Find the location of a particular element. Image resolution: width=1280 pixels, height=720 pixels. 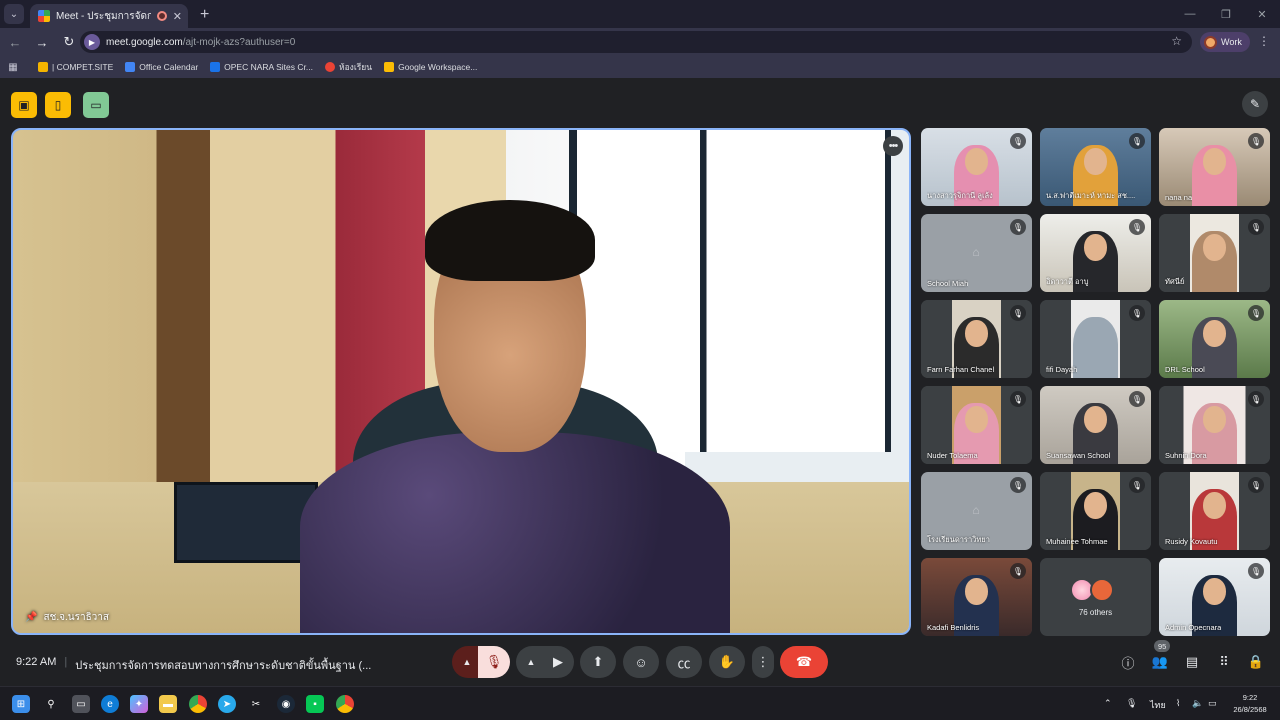

browser-menu-icon: ⋮ is located at coordinates (1264, 41).